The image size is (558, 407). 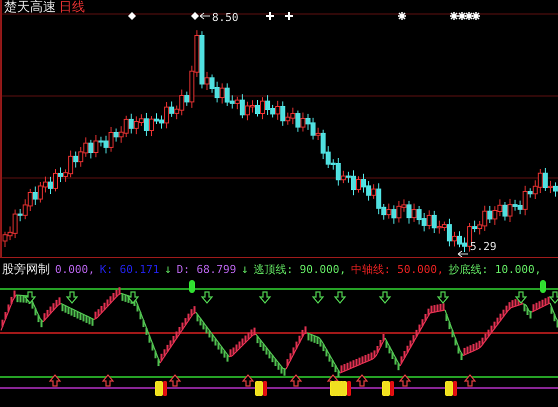 What do you see at coordinates (75, 269) in the screenshot?
I see `indicator-value: 0.000,` at bounding box center [75, 269].